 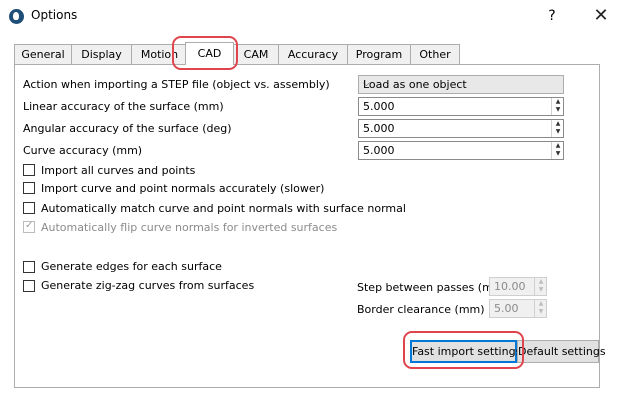 What do you see at coordinates (29, 170) in the screenshot?
I see `import-curves-checkbox` at bounding box center [29, 170].